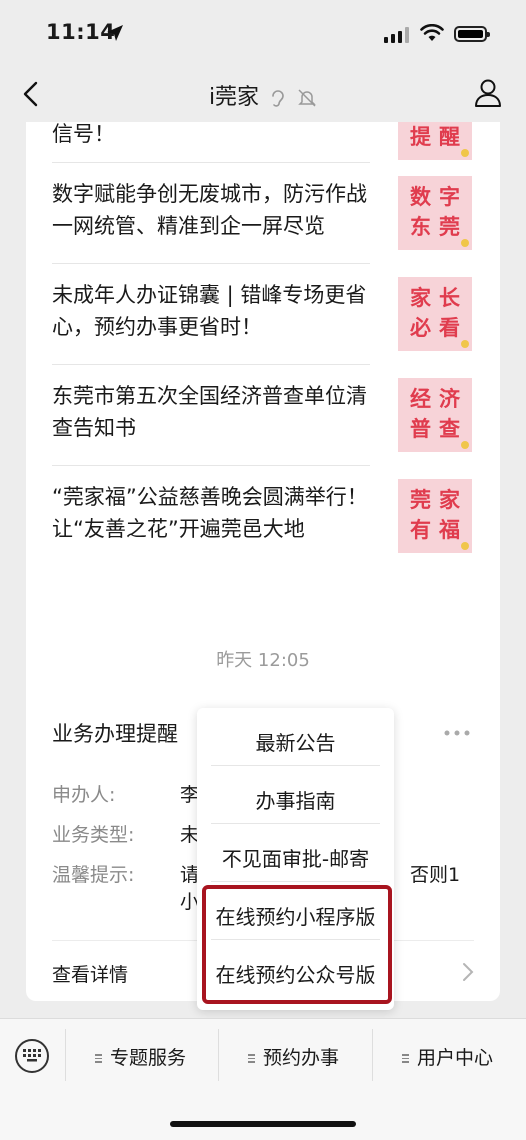 The width and height of the screenshot is (526, 1140). What do you see at coordinates (468, 972) in the screenshot?
I see `chevron-right-icon` at bounding box center [468, 972].